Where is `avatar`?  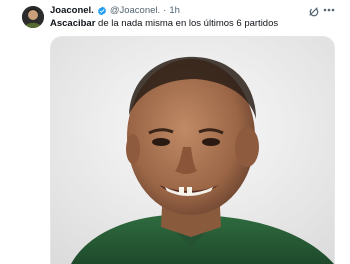 avatar is located at coordinates (33, 17).